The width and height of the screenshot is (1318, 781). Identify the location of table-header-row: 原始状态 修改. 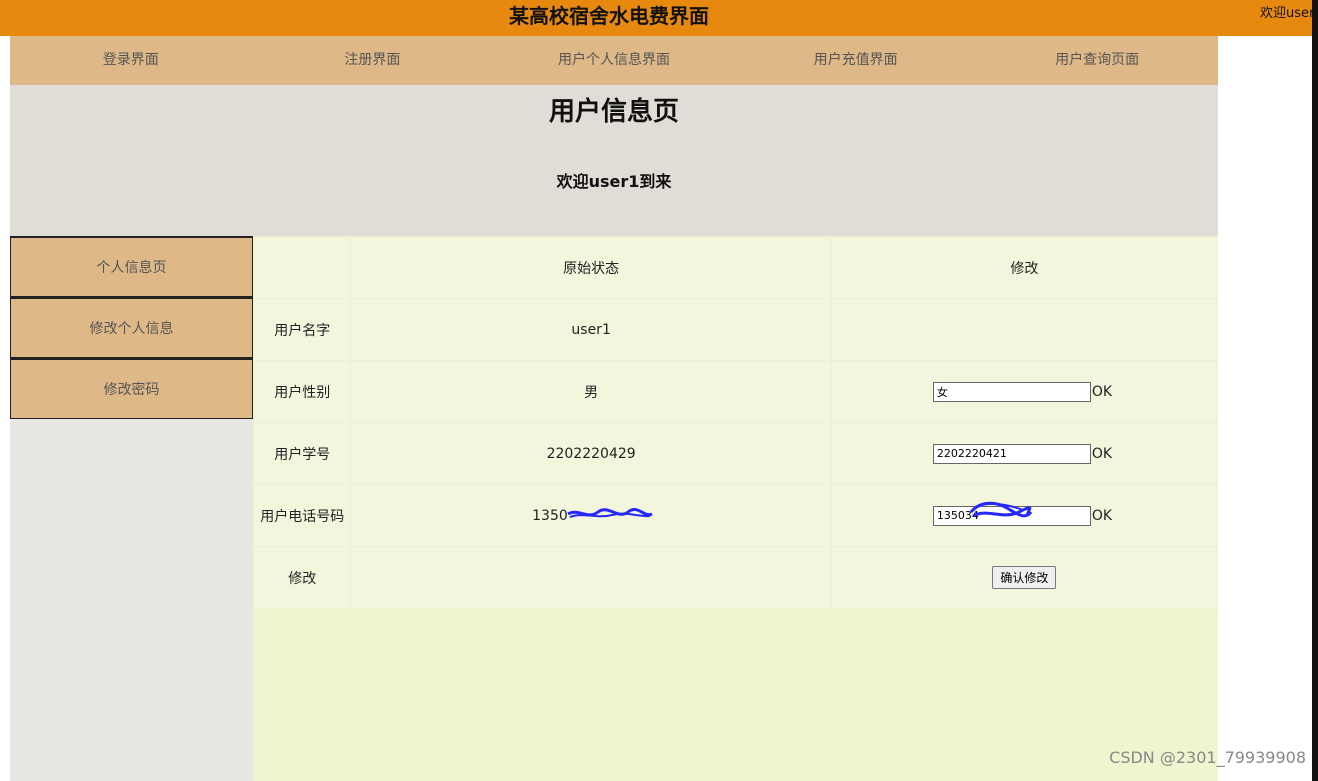
(735, 267).